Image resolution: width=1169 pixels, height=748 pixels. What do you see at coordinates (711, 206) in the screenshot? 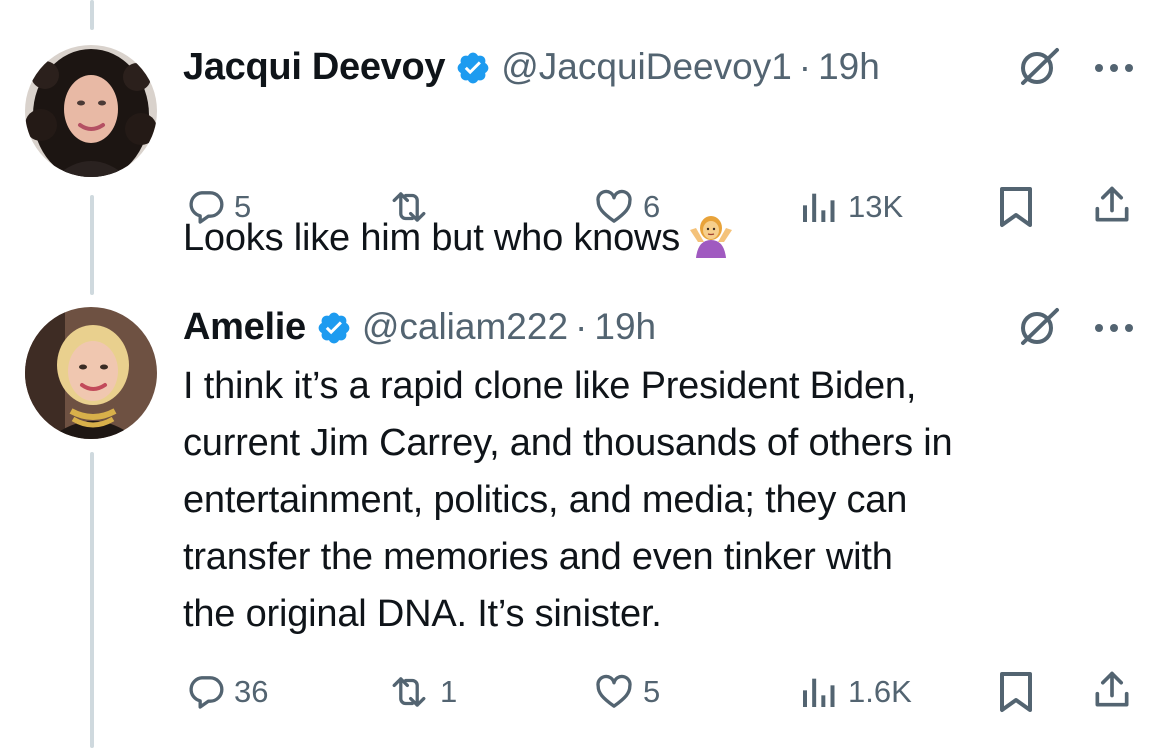
I see `person-shrugging-emoji-icon` at bounding box center [711, 206].